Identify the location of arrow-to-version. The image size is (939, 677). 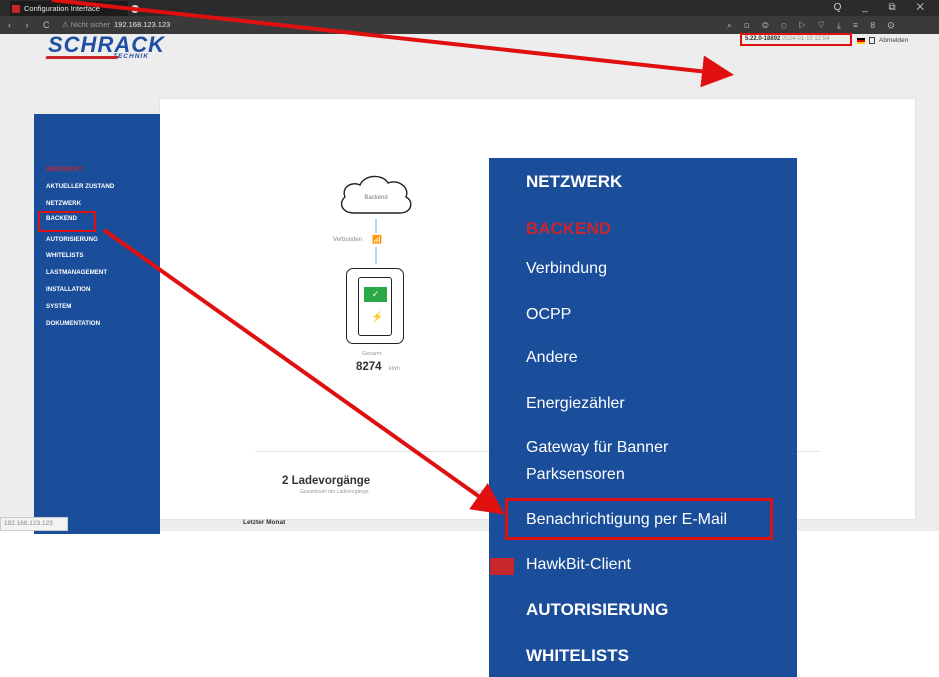
(392, 44).